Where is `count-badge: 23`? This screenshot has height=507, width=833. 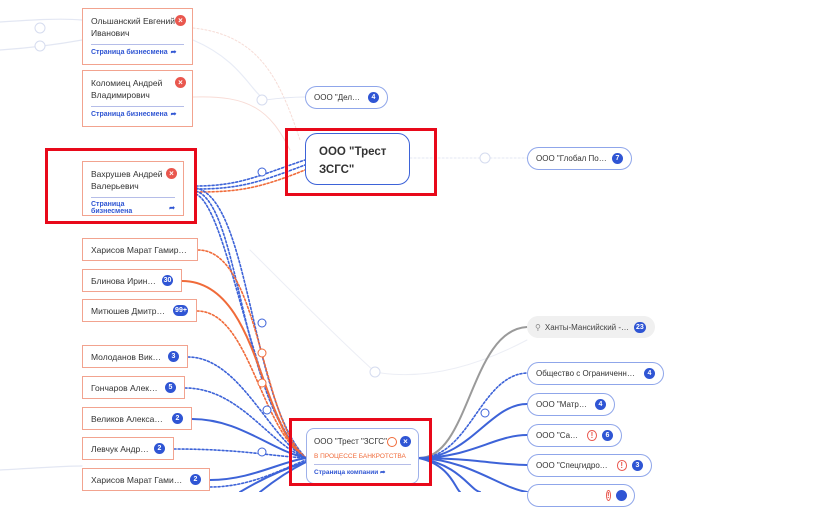
count-badge: 23 is located at coordinates (640, 327).